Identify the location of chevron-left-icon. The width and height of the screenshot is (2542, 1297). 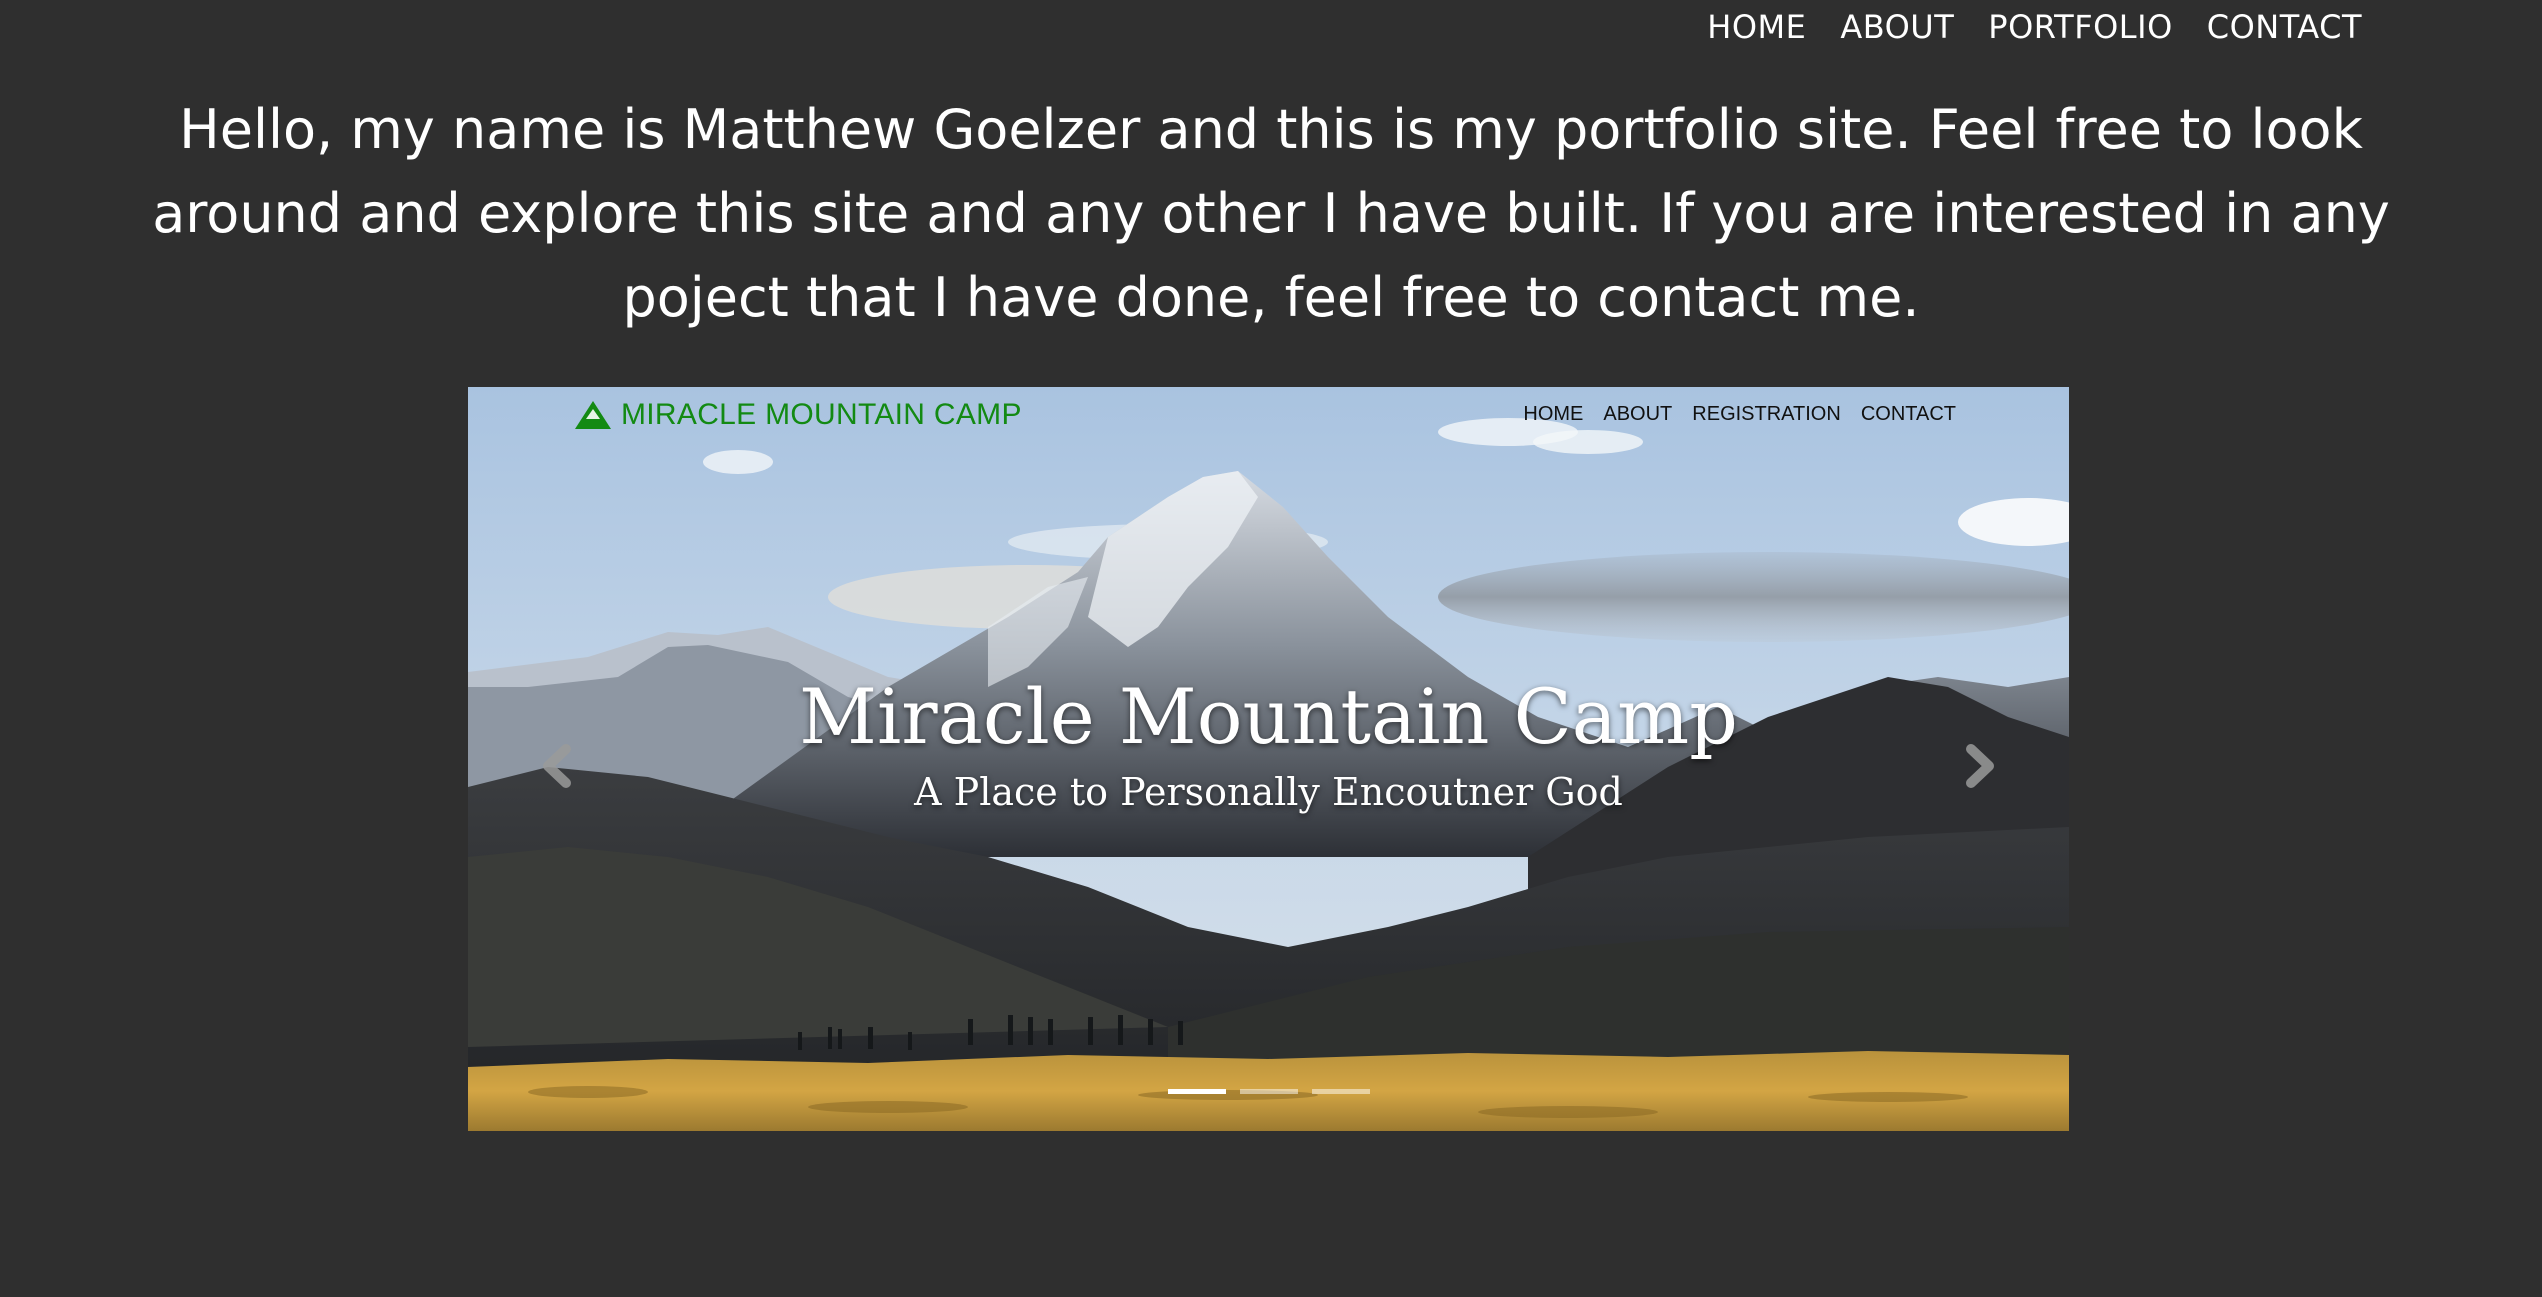
(557, 766).